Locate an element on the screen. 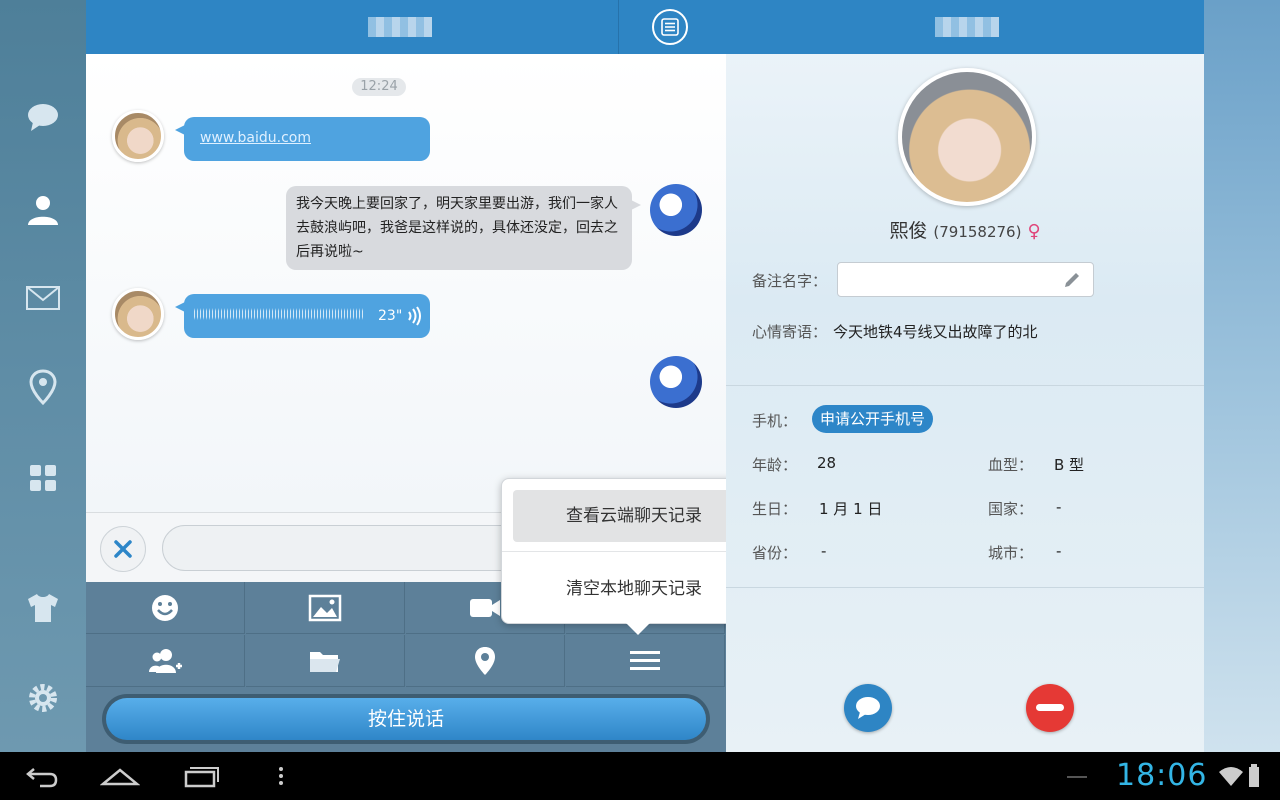  mail-icon is located at coordinates (43, 298).